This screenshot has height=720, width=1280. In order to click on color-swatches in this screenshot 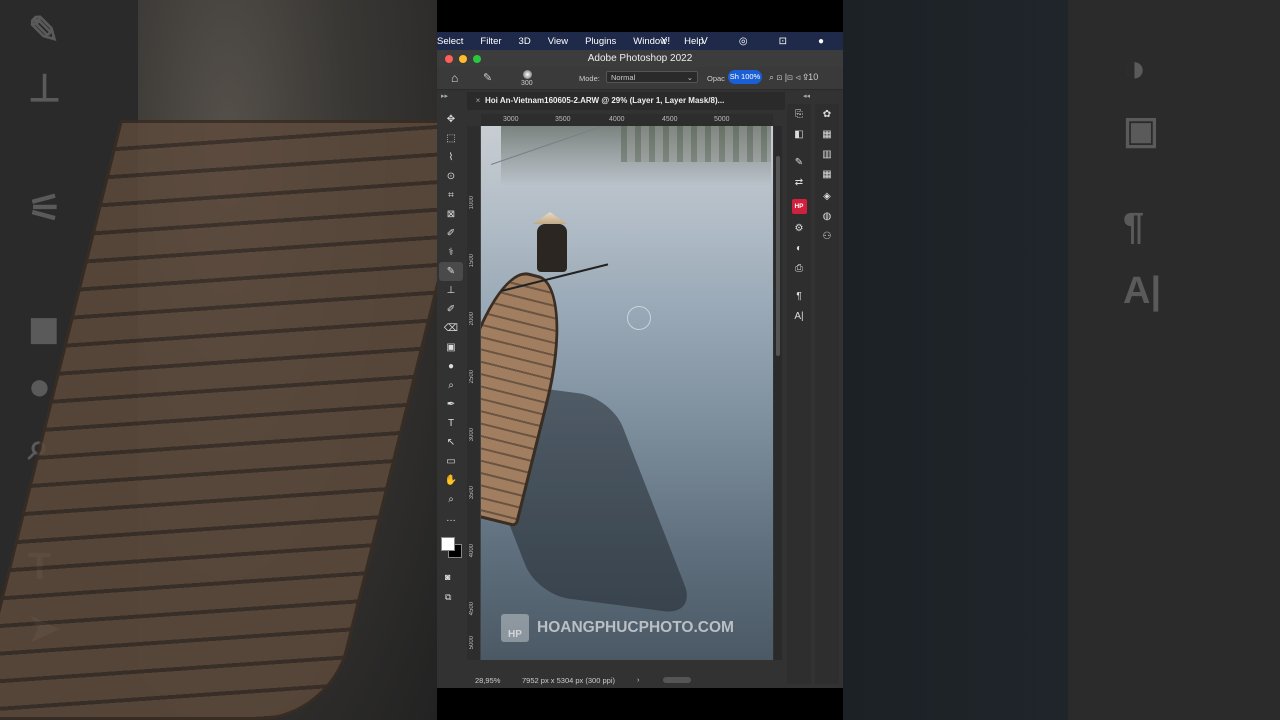, I will do `click(452, 548)`.